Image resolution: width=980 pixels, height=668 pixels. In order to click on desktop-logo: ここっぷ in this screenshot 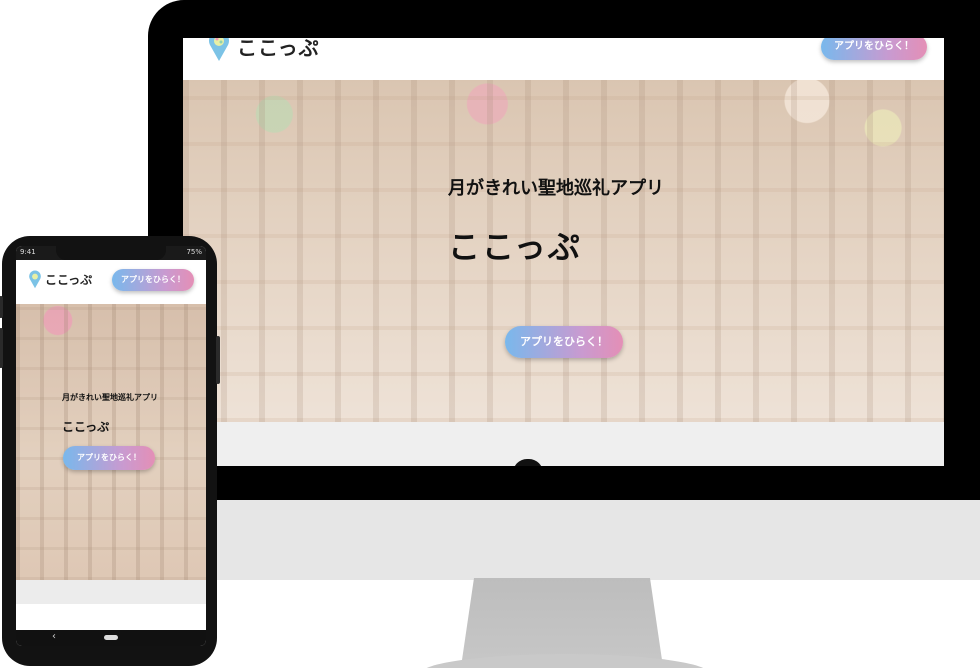, I will do `click(263, 50)`.